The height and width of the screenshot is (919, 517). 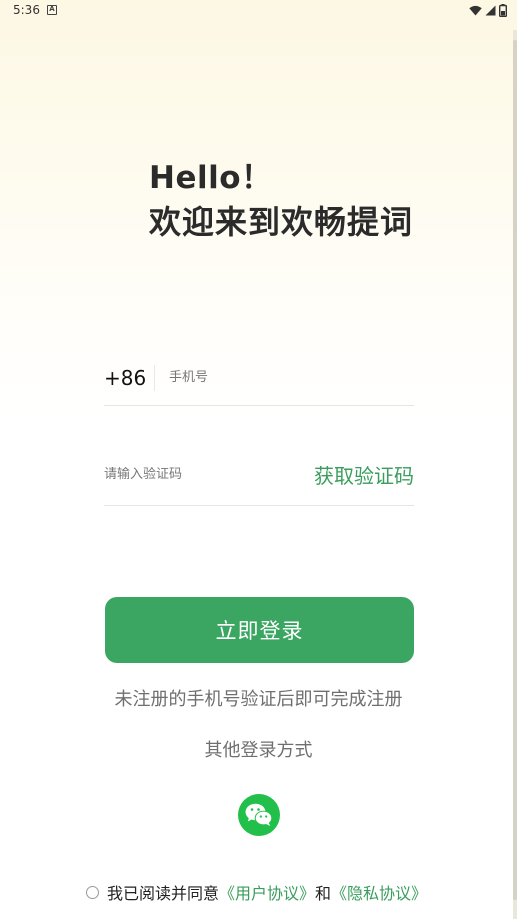 I want to click on country-code: +86, so click(x=129, y=378).